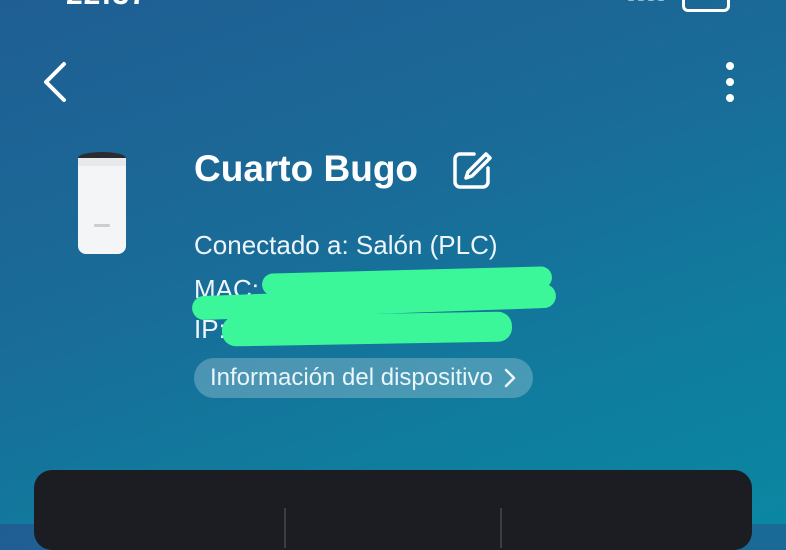 This screenshot has height=550, width=786. I want to click on chevron-left-icon, so click(55, 82).